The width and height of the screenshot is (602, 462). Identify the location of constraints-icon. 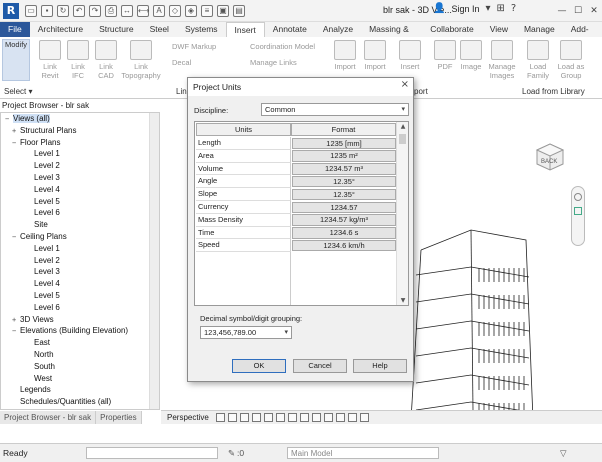
(364, 417).